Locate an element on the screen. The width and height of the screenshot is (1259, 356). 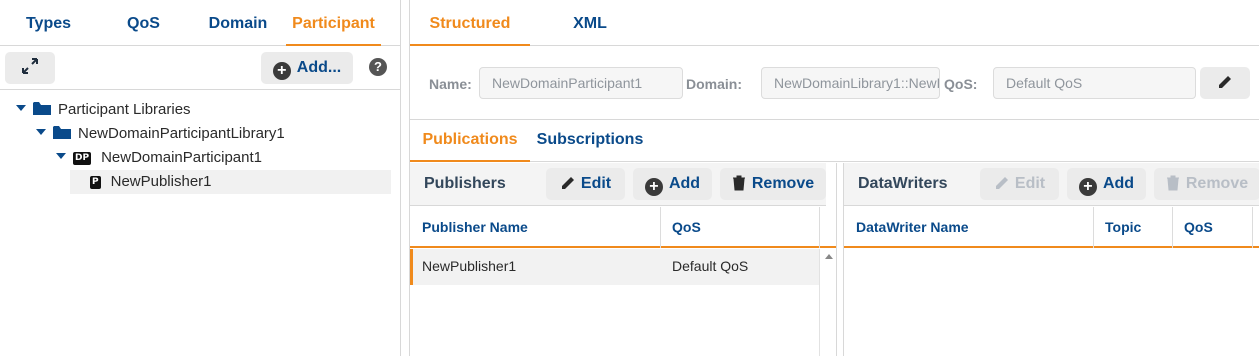
tree-item-label: Participant Libraries is located at coordinates (124, 109).